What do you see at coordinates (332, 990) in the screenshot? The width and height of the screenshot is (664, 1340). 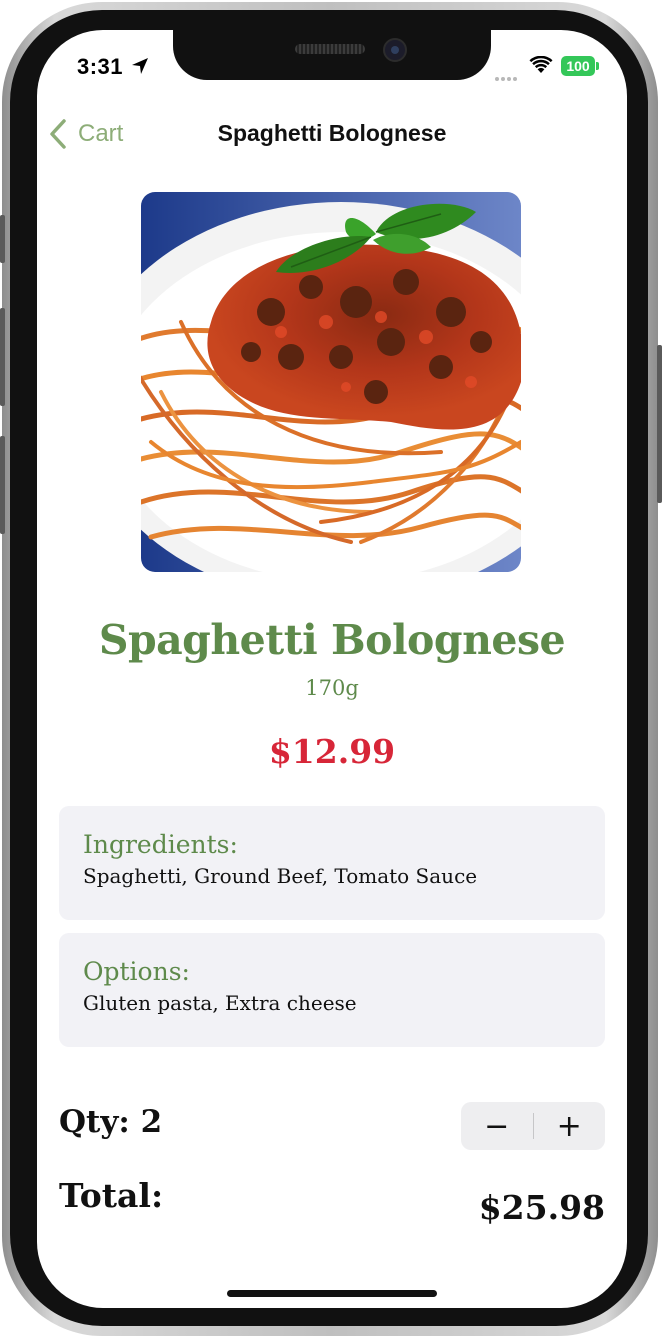 I see `options-card: Options: Gluten pasta, Extra cheese` at bounding box center [332, 990].